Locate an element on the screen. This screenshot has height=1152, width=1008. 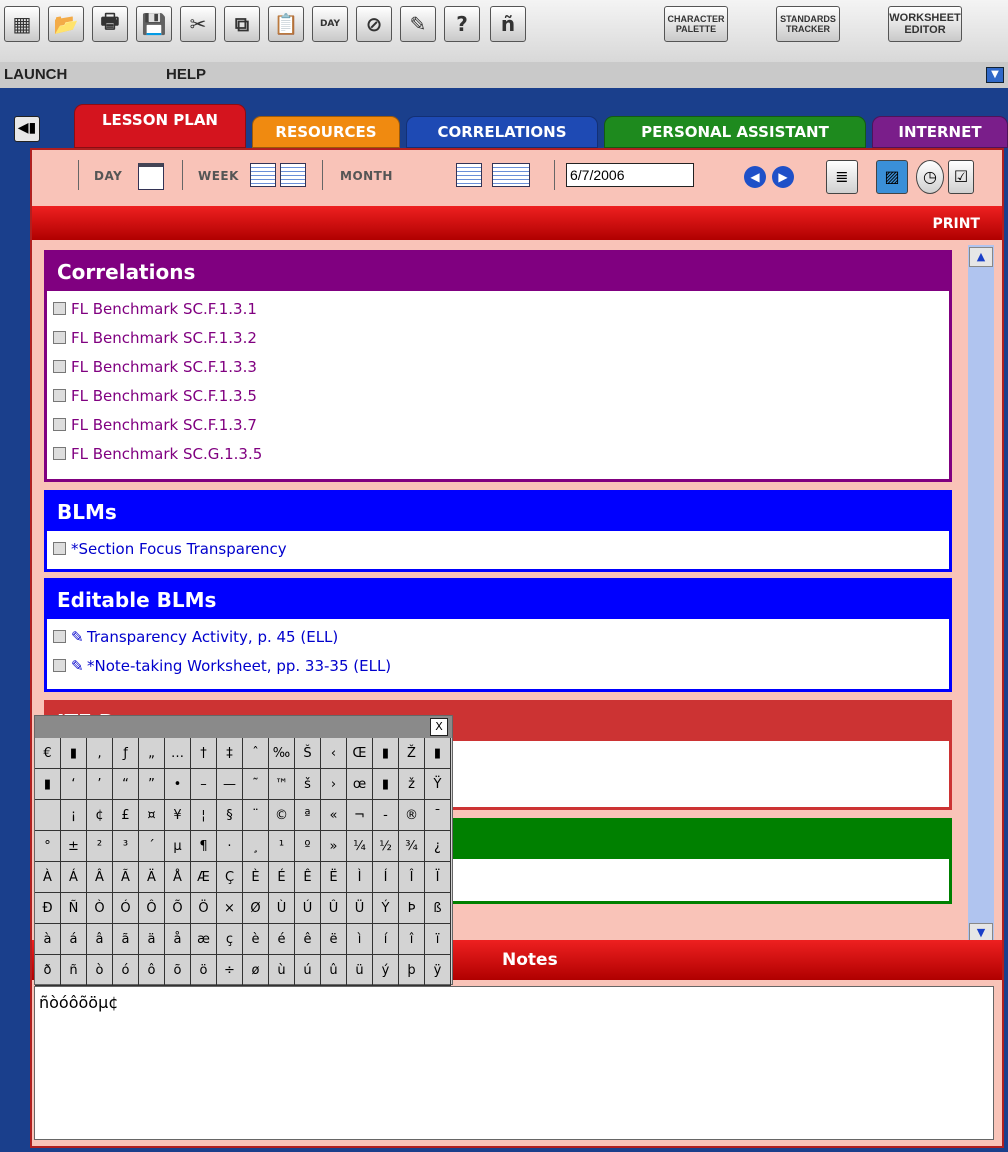
menu-help: HELP is located at coordinates (186, 74).